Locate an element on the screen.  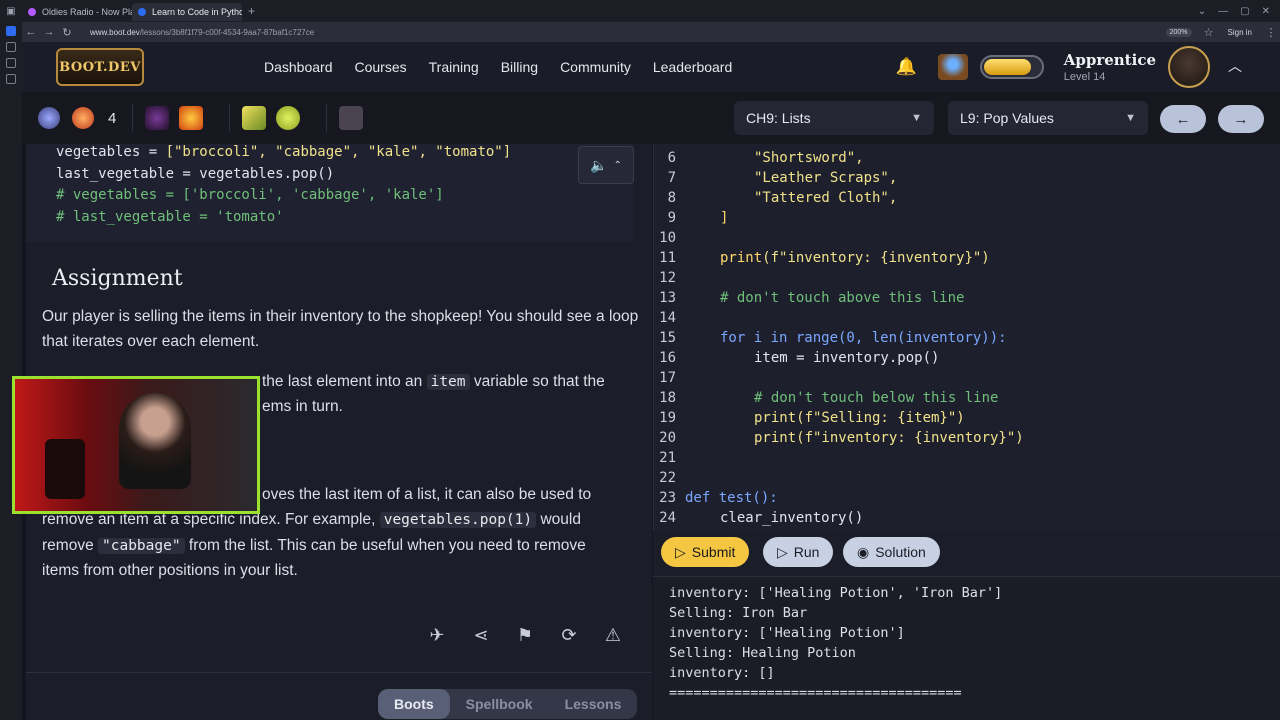
editor-line: 6 "Shortsword", is located at coordinates (964, 160).